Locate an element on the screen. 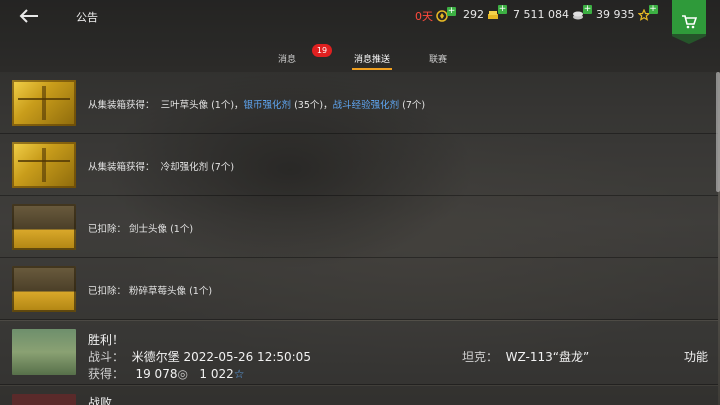  premium-days: 0天 + is located at coordinates (435, 15).